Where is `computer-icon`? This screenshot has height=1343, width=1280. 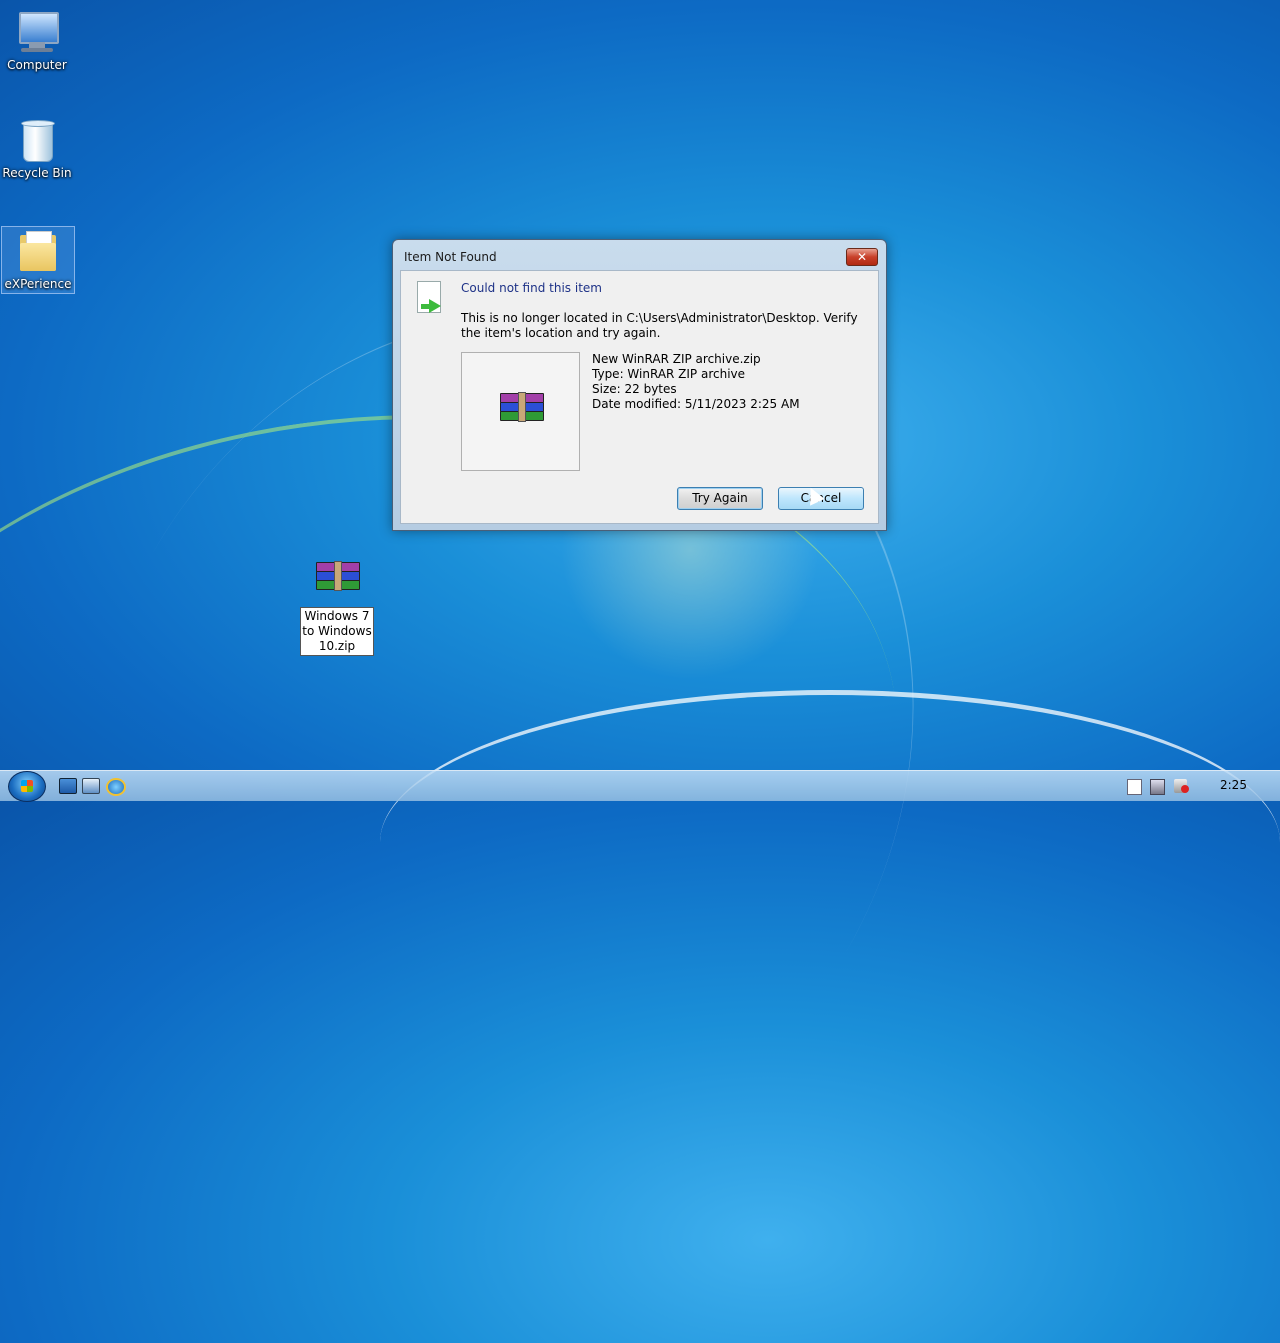 computer-icon is located at coordinates (37, 32).